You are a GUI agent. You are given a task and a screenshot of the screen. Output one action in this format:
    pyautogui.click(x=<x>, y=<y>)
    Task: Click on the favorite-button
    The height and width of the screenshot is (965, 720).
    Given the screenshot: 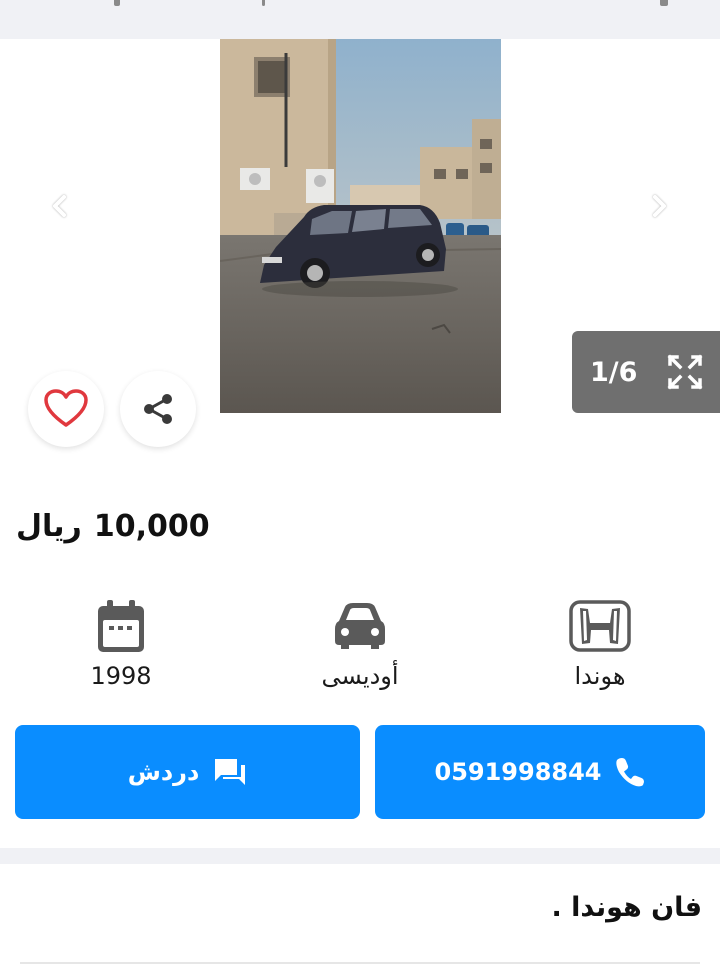 What is the action you would take?
    pyautogui.click(x=66, y=409)
    